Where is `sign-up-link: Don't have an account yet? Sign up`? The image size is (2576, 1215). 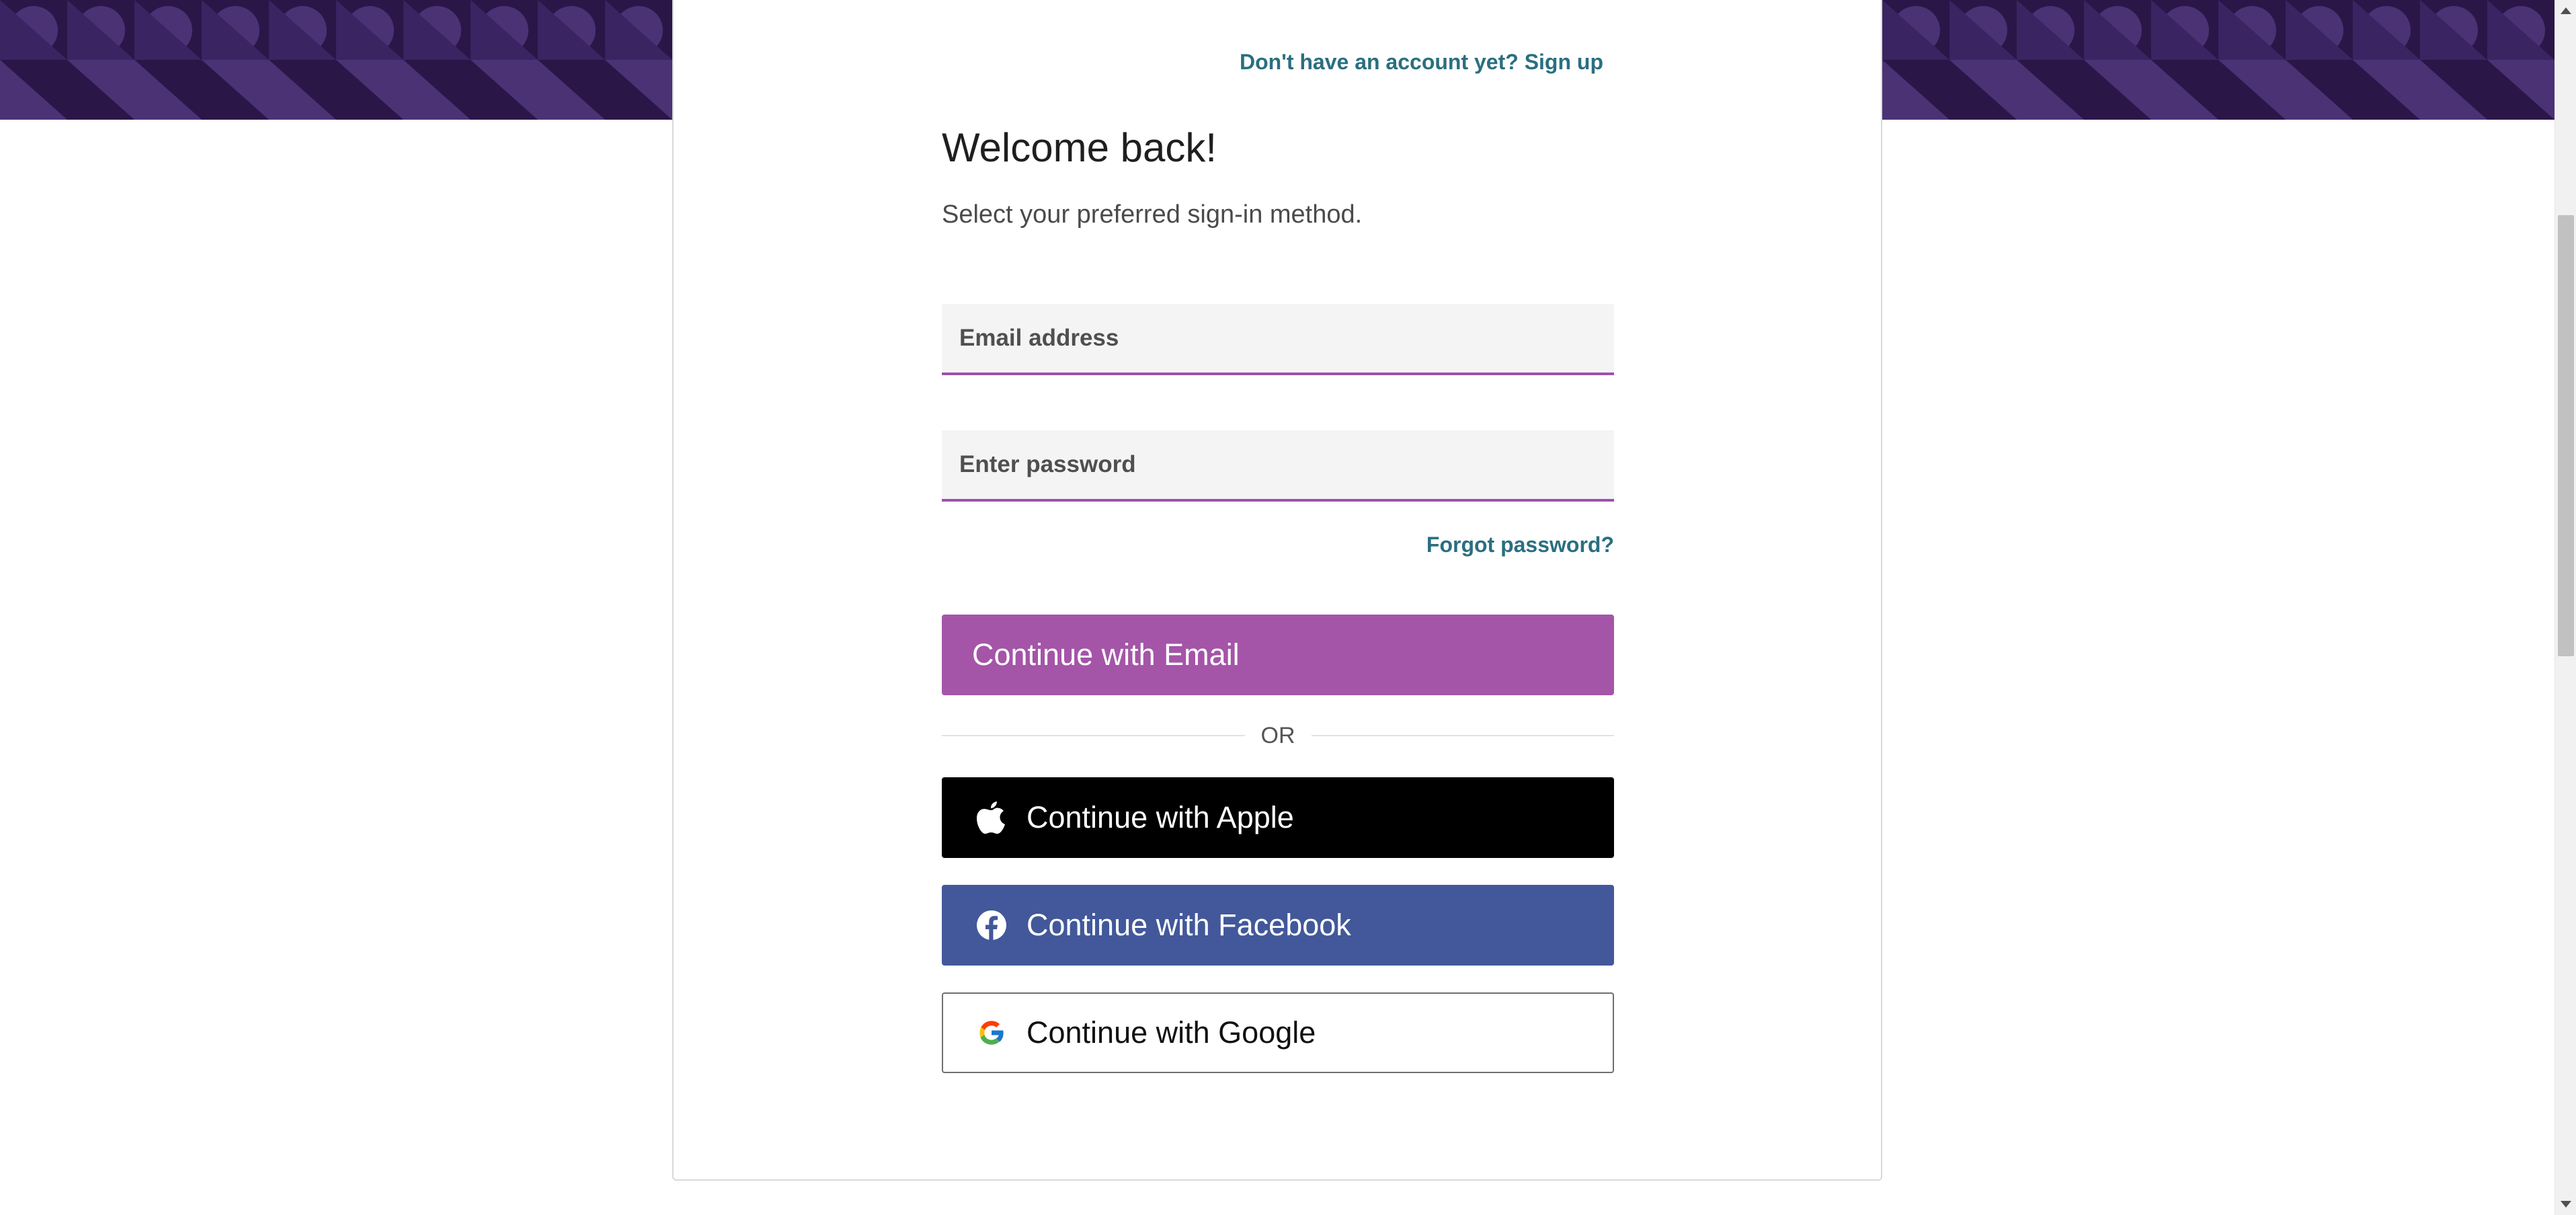
sign-up-link: Don't have an account yet? Sign up is located at coordinates (1421, 62).